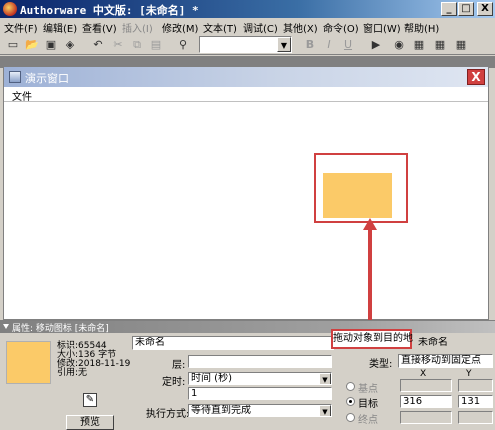 The height and width of the screenshot is (430, 495). What do you see at coordinates (381, 364) in the screenshot?
I see `type-label: 类型:` at bounding box center [381, 364].